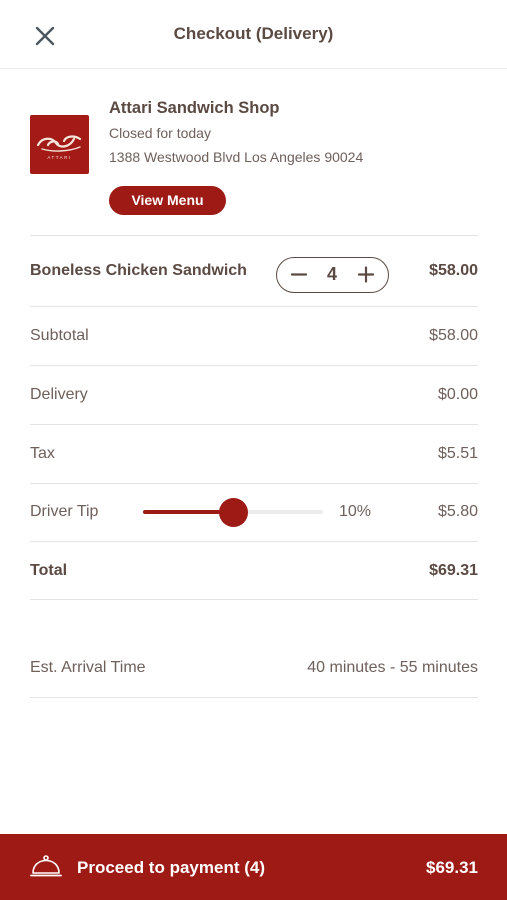  I want to click on tax-value: $5.51, so click(457, 453).